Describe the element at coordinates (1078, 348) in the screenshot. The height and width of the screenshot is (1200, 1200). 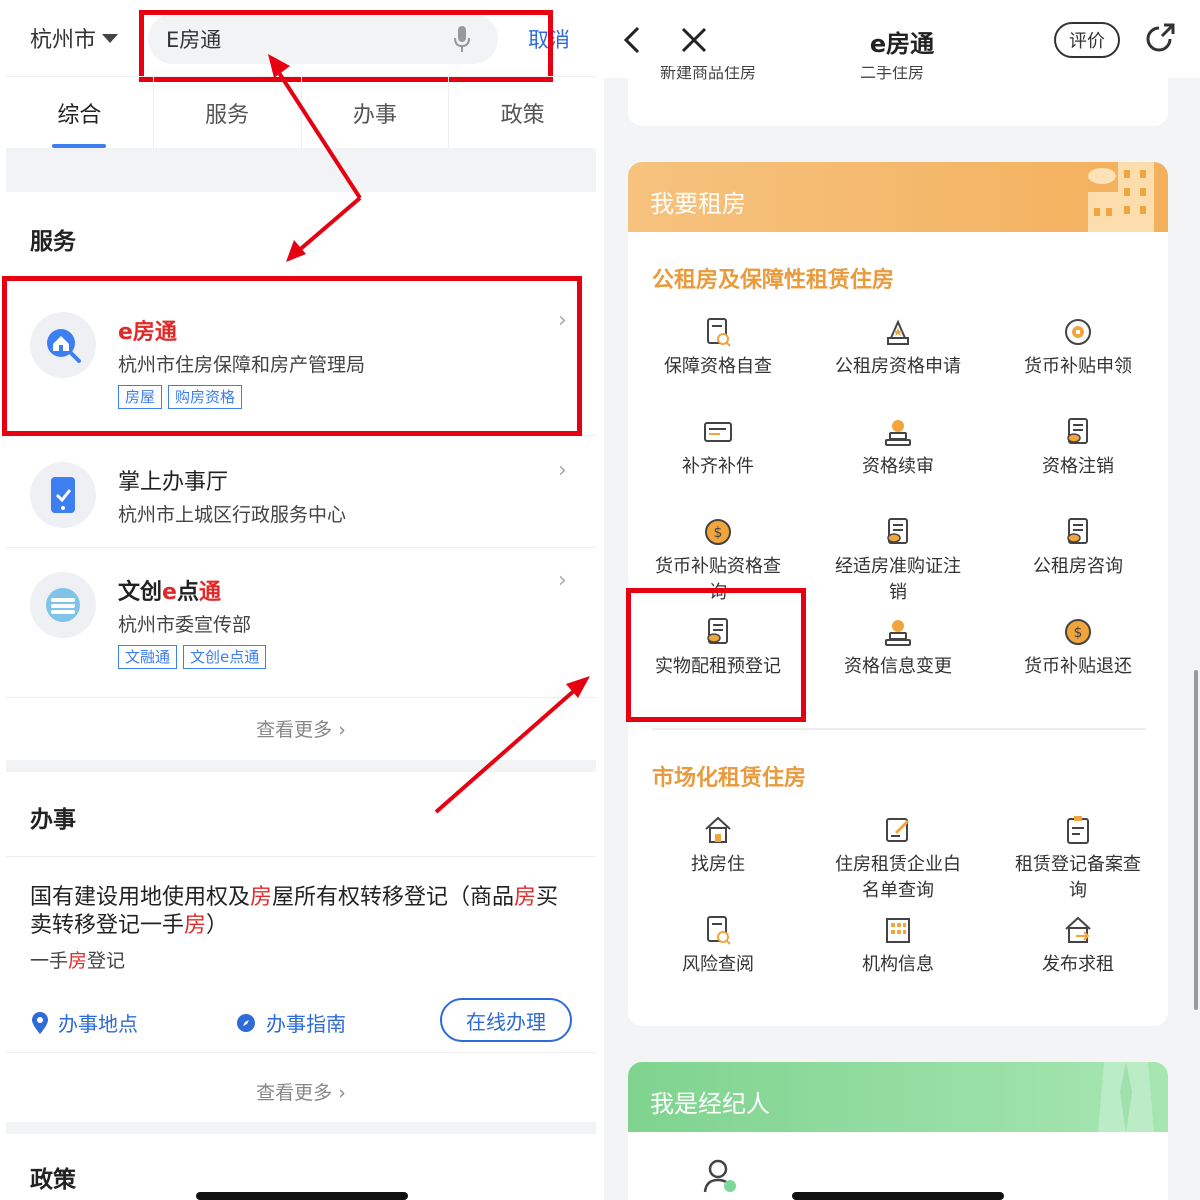
I see `public-rent-grid-item: 货币补贴申领` at that location.